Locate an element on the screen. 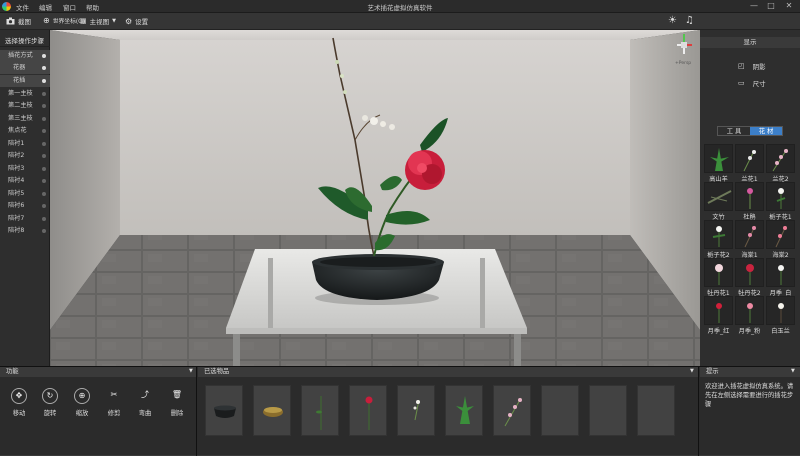  selected-header: 已选物品 is located at coordinates (448, 372).